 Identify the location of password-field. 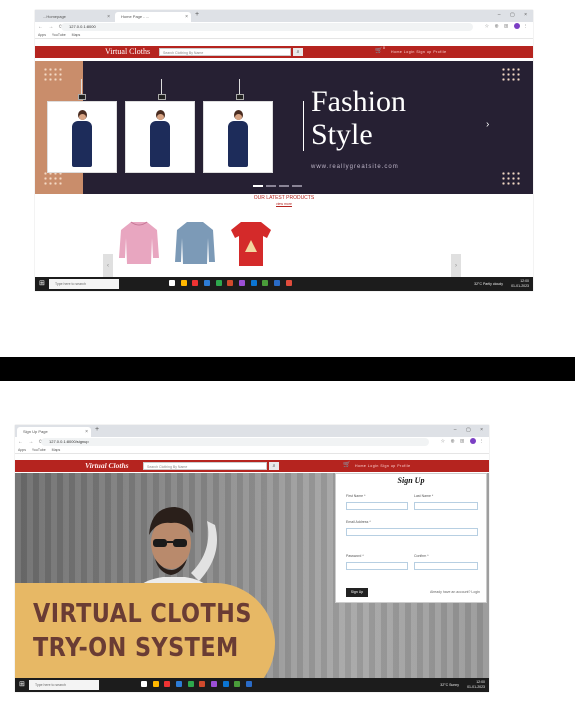
(377, 566).